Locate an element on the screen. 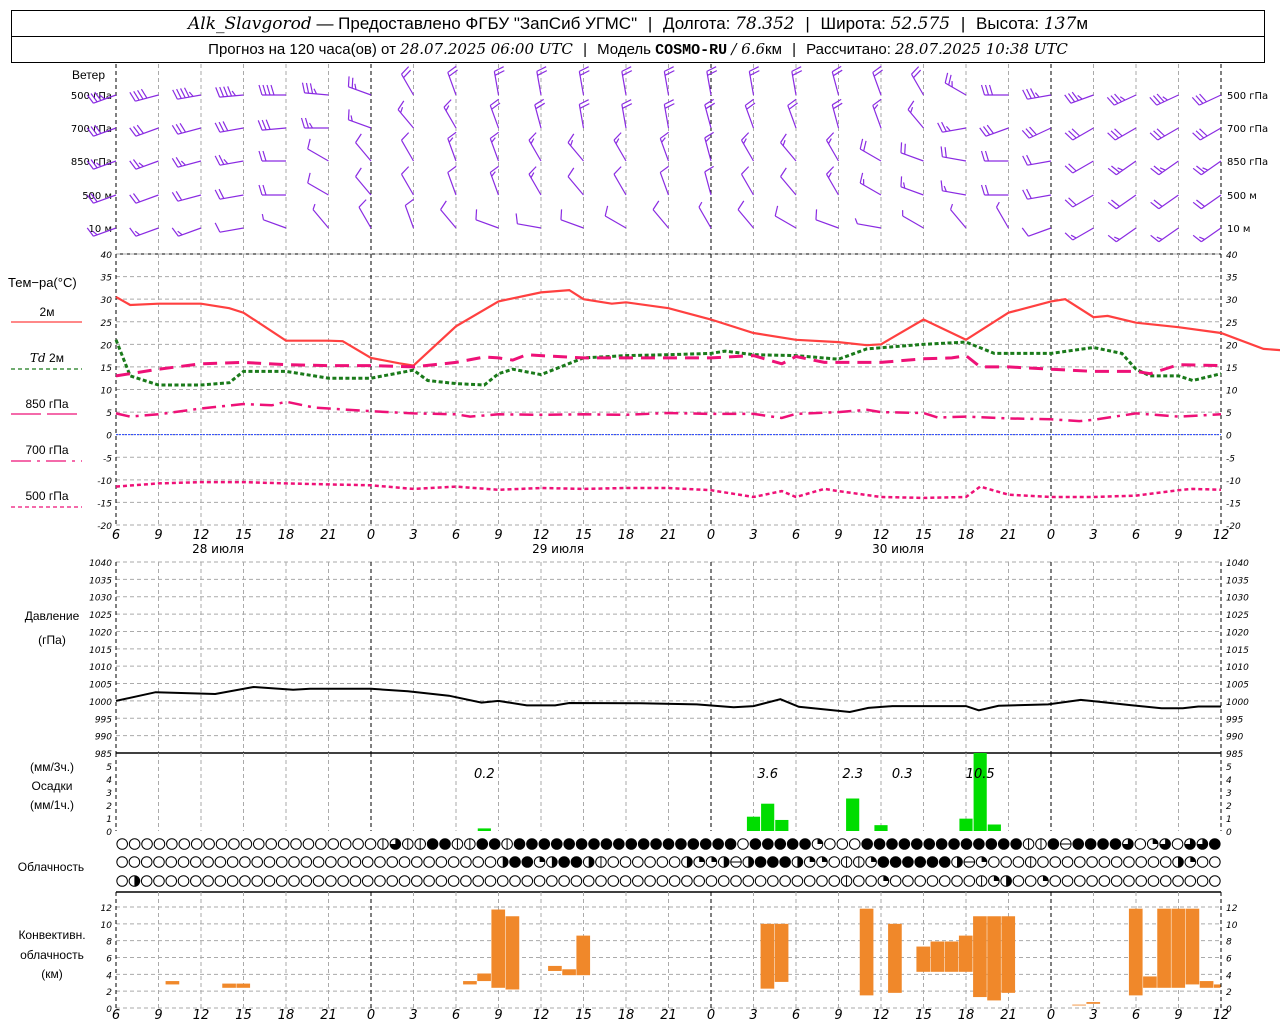 The height and width of the screenshot is (1024, 1280). y-tick-label-right: 1010 is located at coordinates (1237, 668).